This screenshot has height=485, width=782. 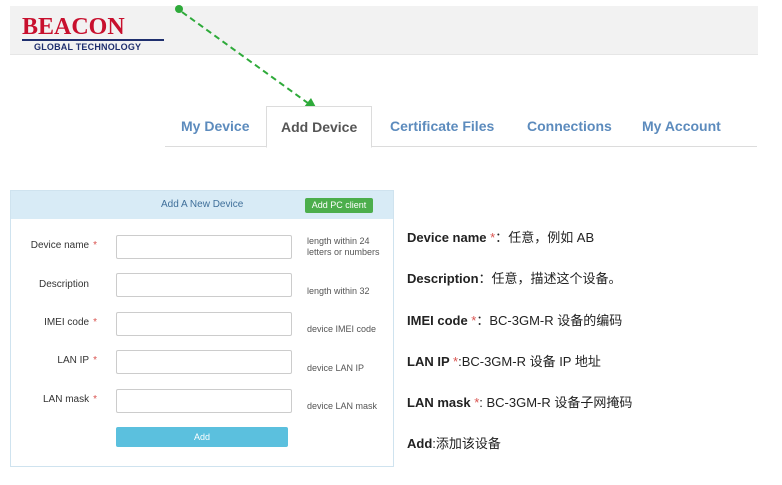 I want to click on tab-my-account: My Account, so click(x=681, y=126).